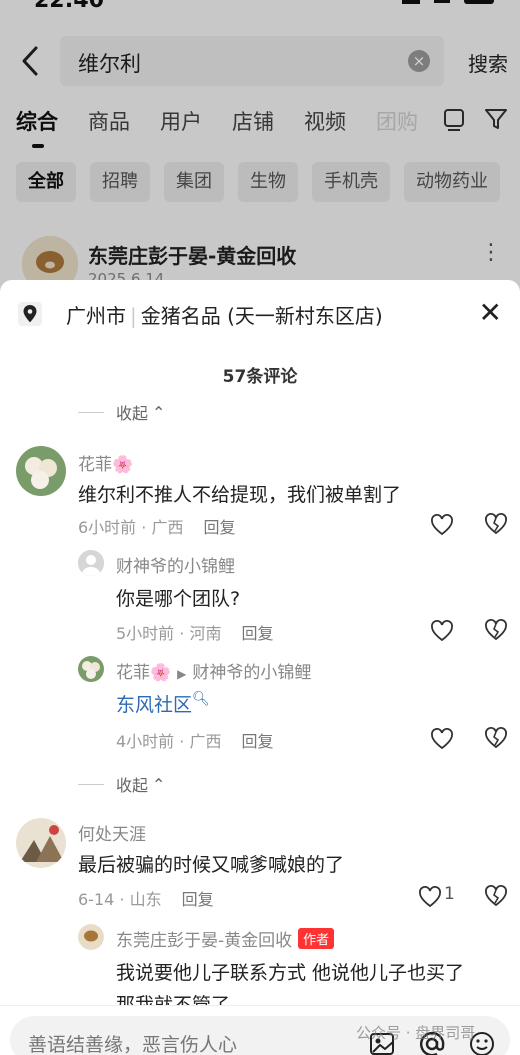 This screenshot has height=1055, width=520. I want to click on reply-author-name: 花菲🌸, so click(143, 673).